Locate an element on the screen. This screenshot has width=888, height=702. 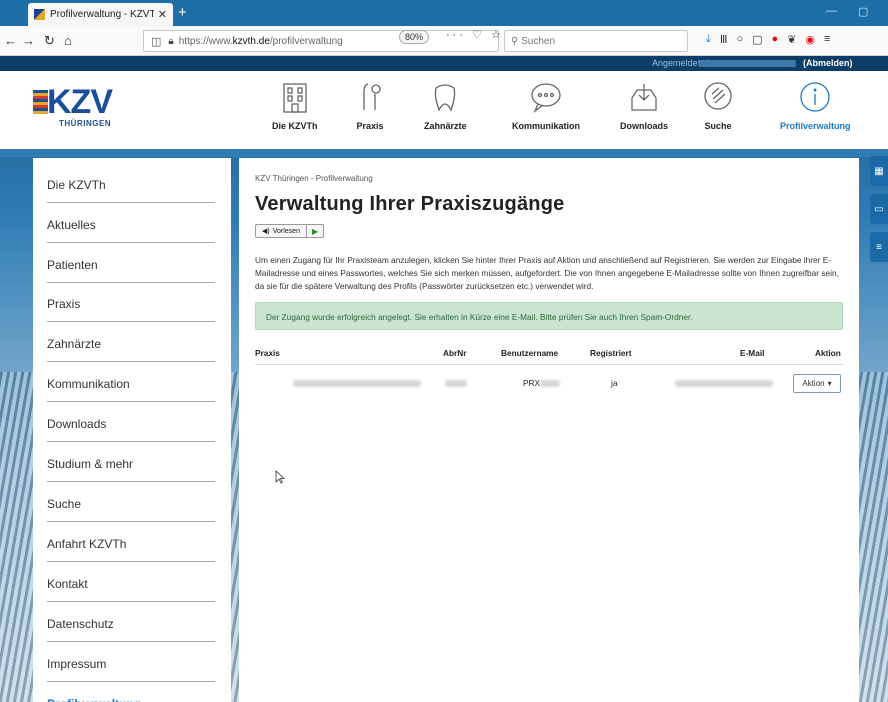
chat-bubble-icon is located at coordinates (546, 97).